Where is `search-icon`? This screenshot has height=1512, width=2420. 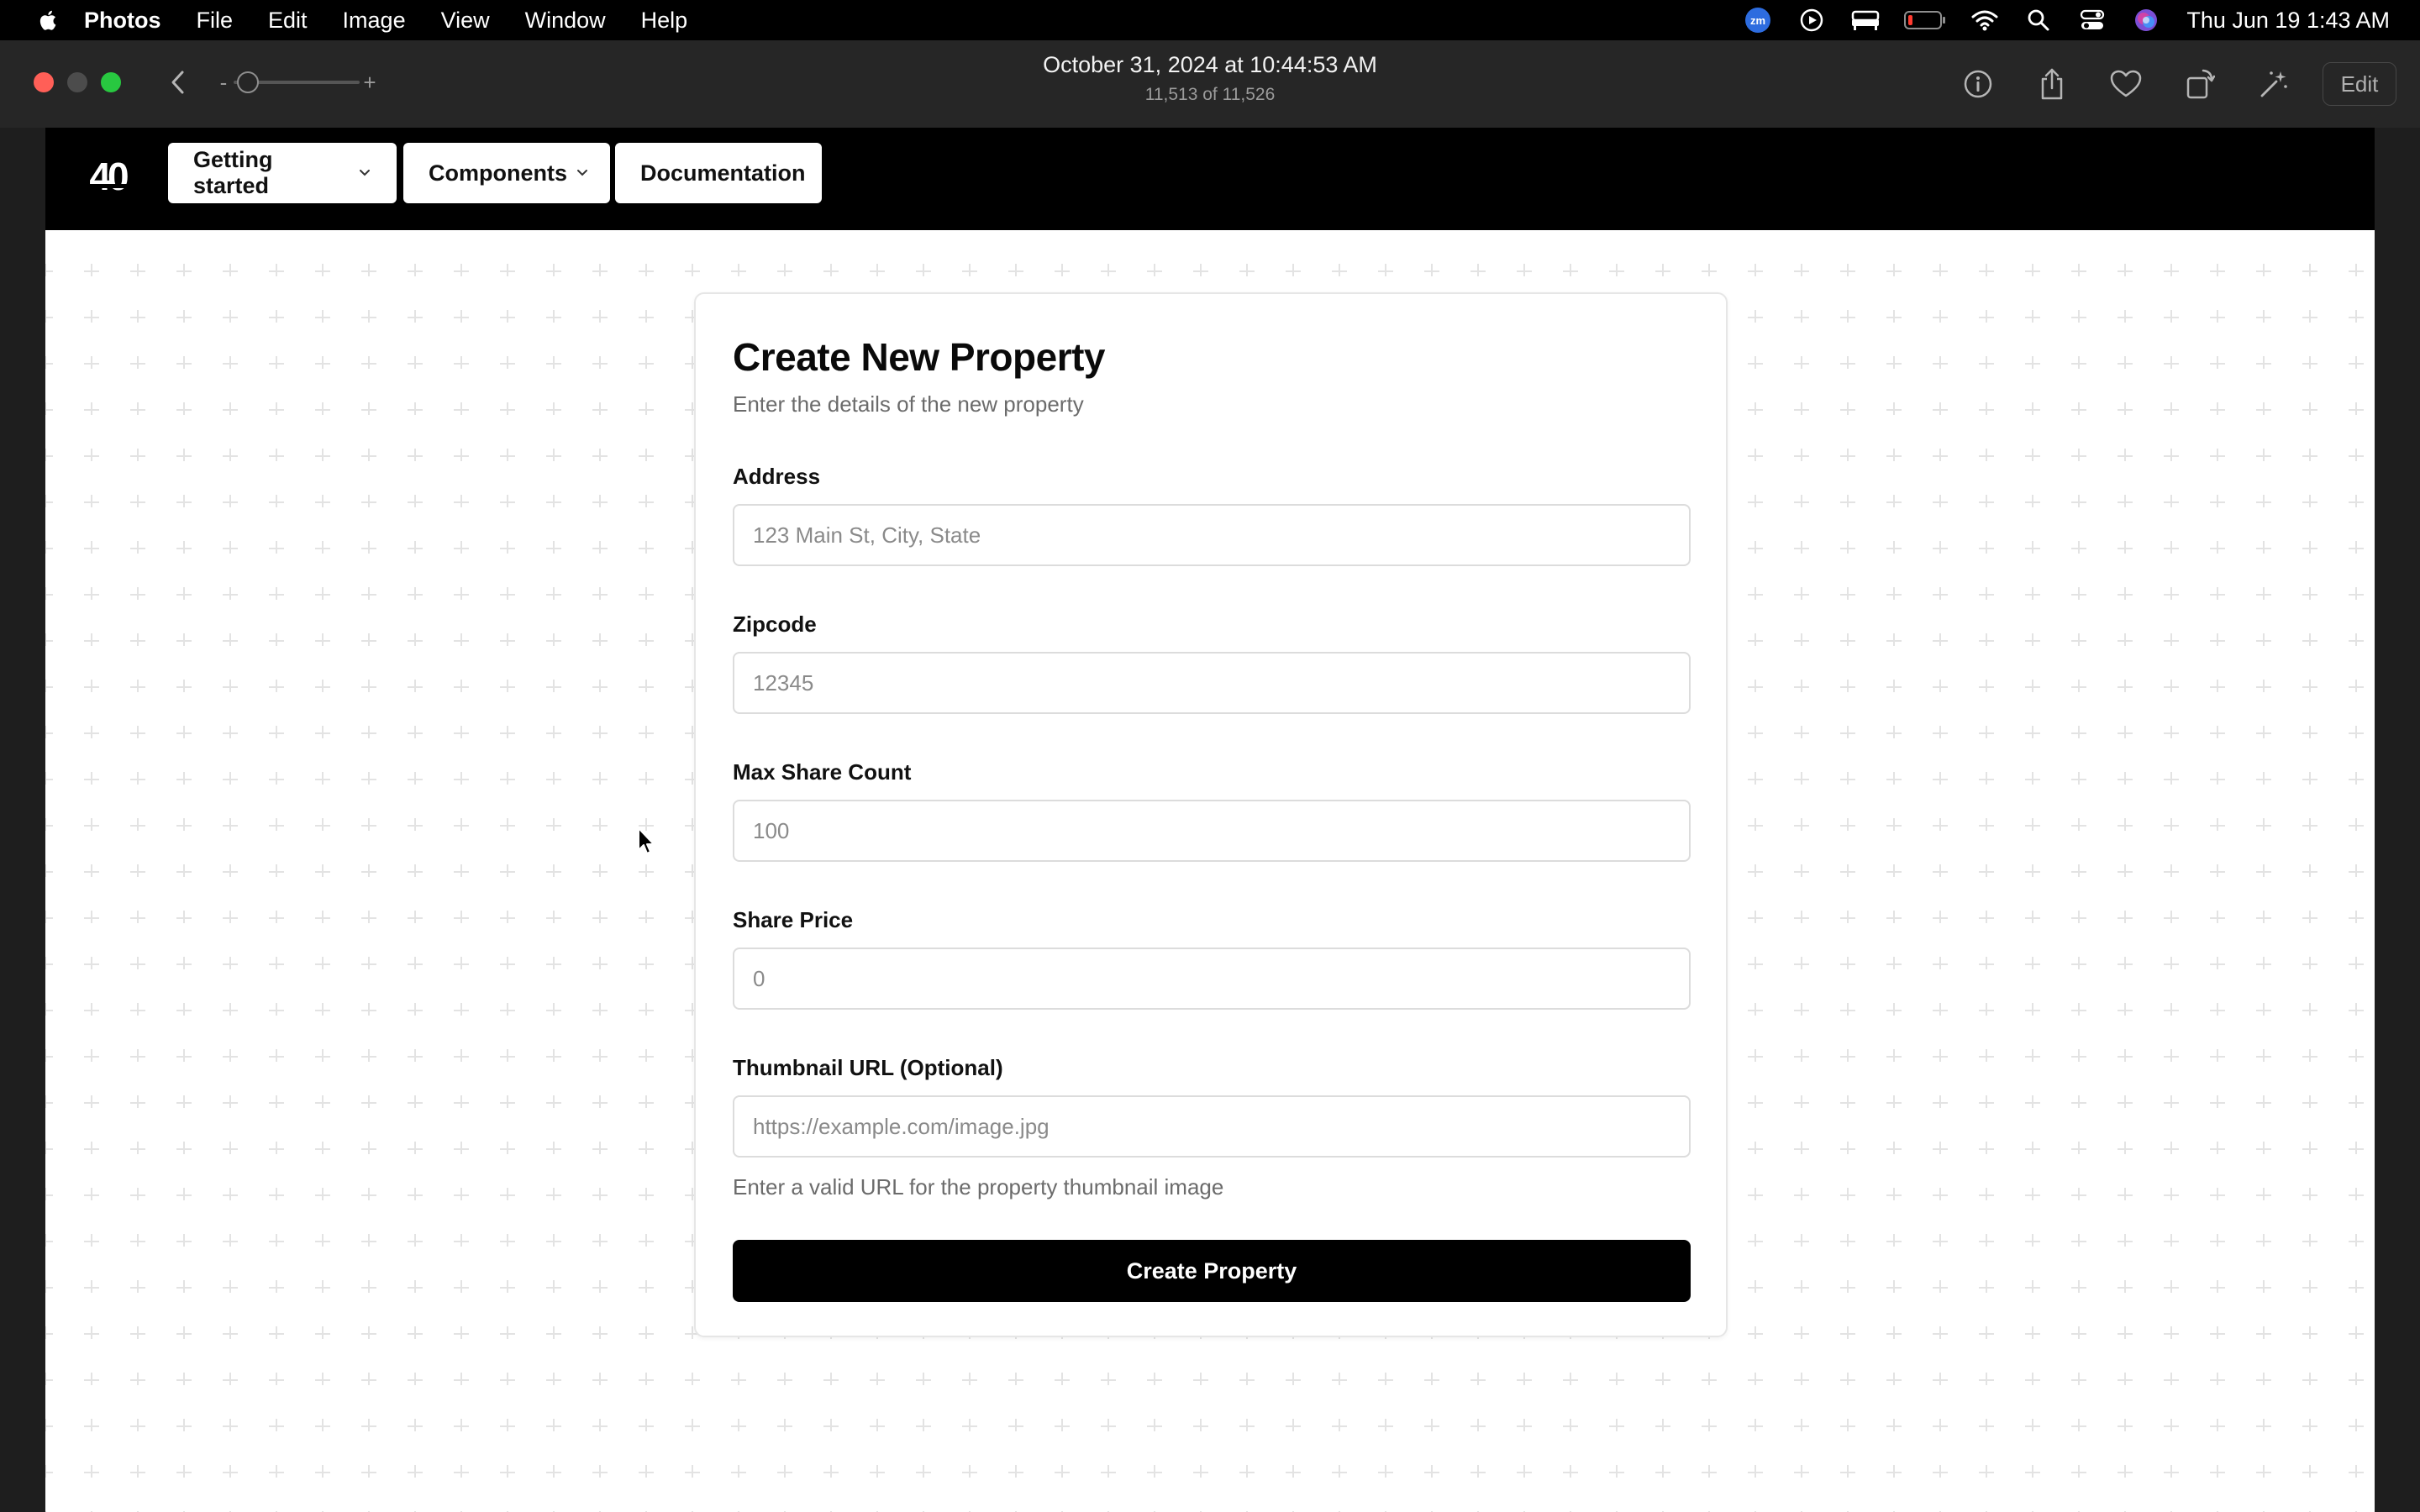 search-icon is located at coordinates (2039, 20).